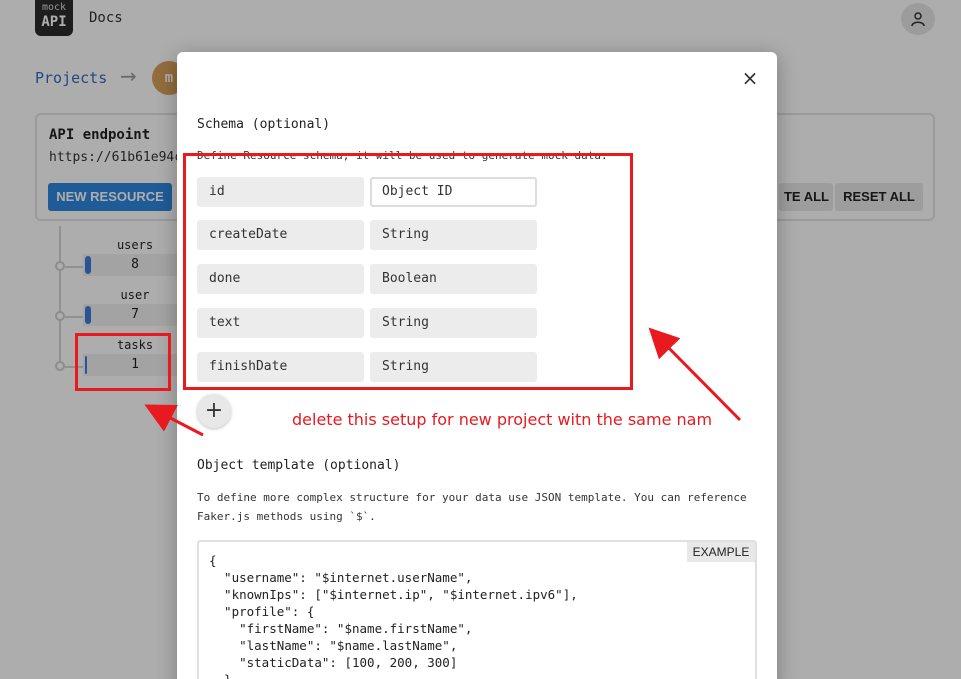  I want to click on template-title: Object template (optional), so click(299, 465).